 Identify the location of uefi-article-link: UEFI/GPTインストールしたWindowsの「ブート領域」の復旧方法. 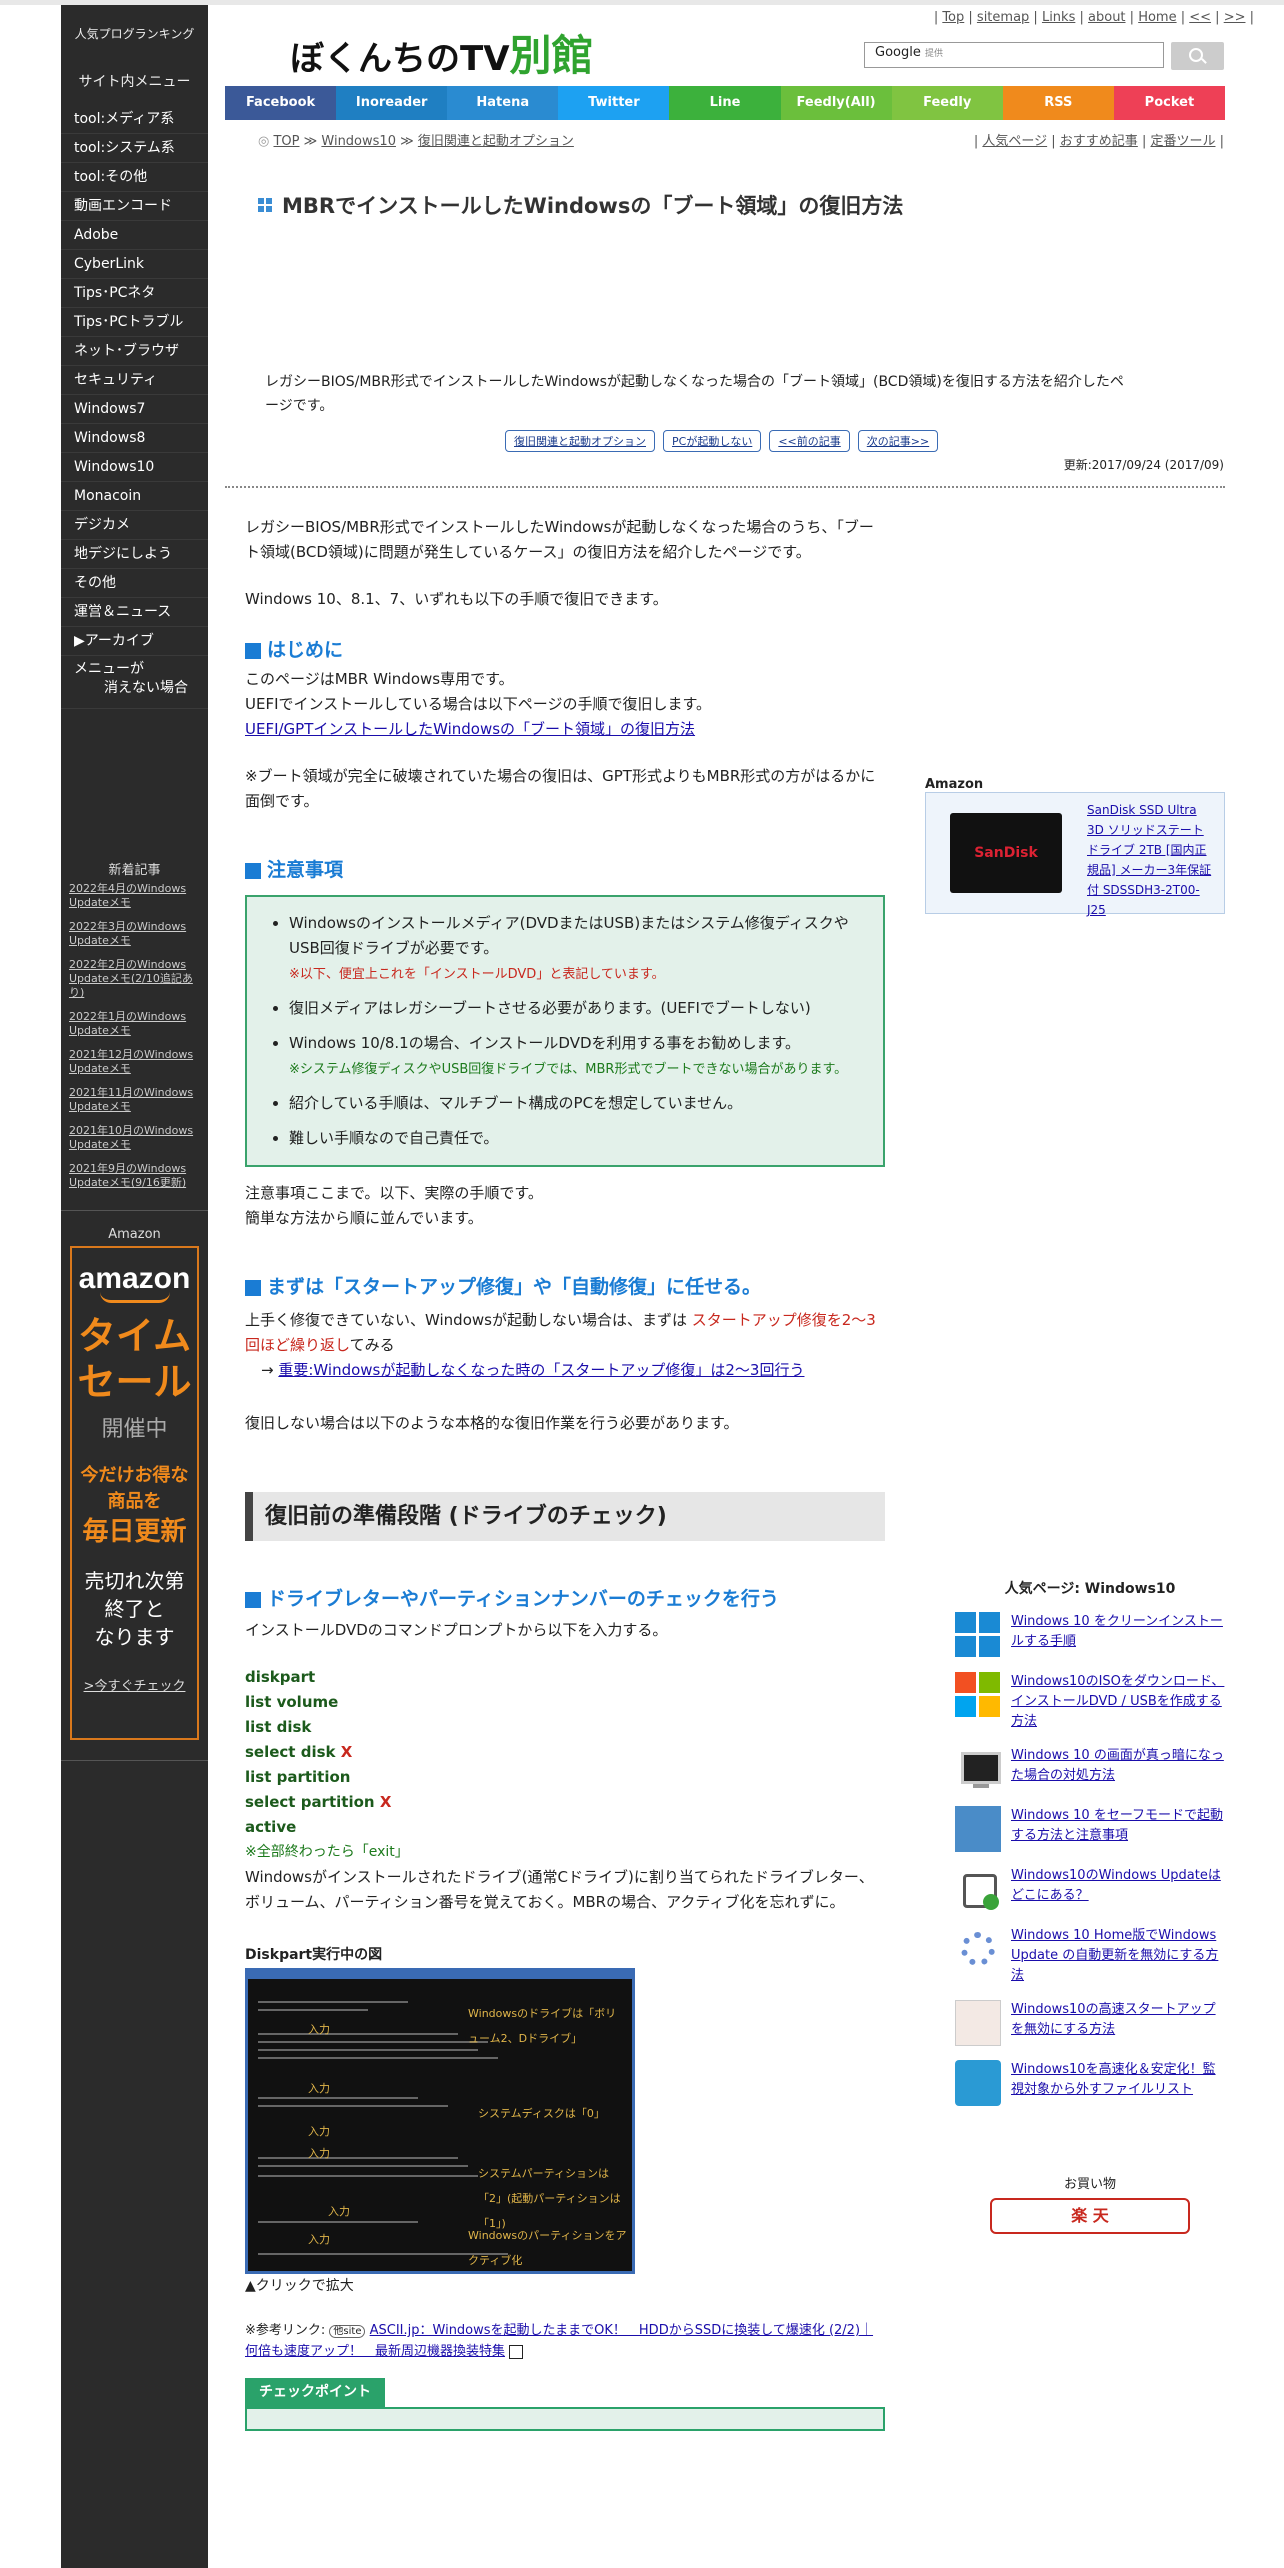
(470, 729).